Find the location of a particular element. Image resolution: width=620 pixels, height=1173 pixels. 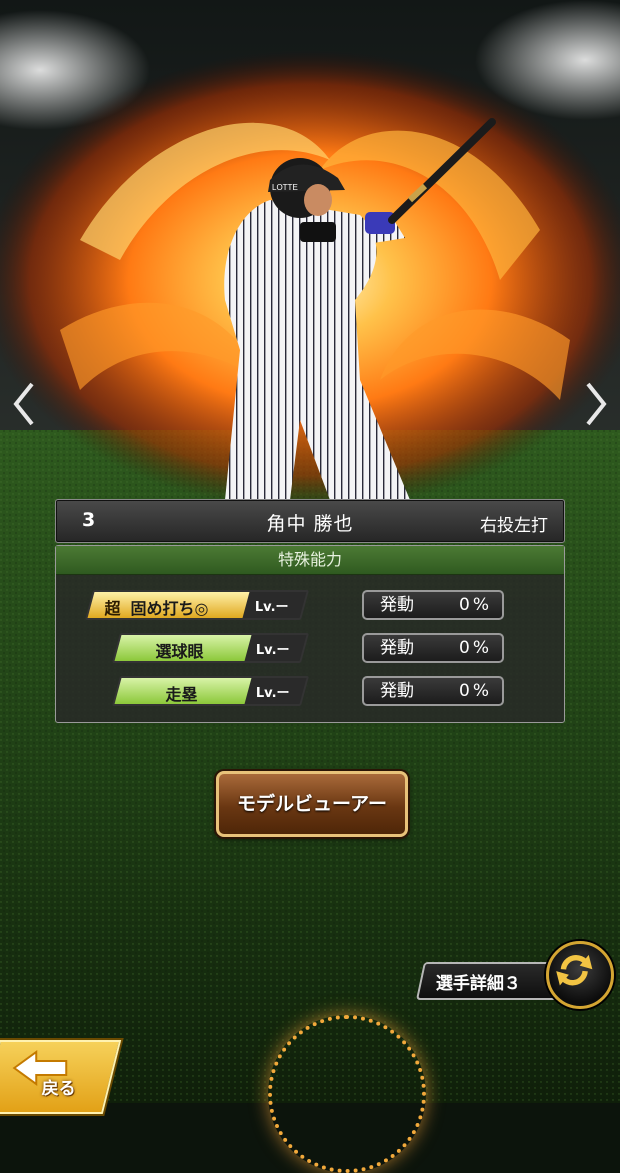

chevron-right-icon is located at coordinates (596, 404).